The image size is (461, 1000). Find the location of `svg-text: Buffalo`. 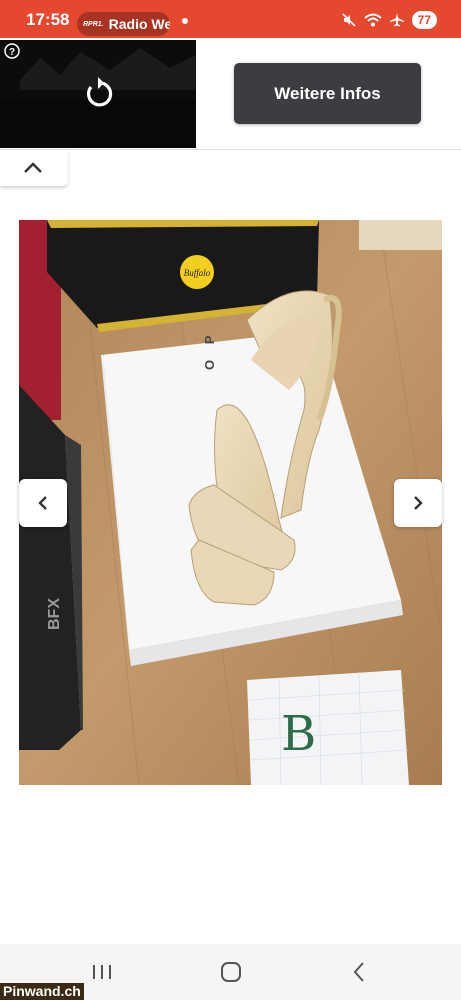

svg-text: Buffalo is located at coordinates (197, 273).